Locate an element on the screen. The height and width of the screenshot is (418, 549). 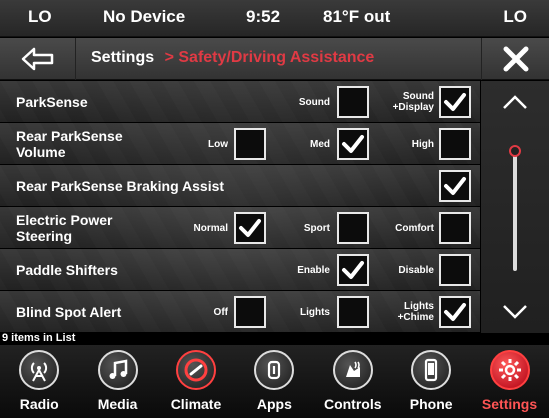
row-label: Paddle Shifters is located at coordinates (67, 270).